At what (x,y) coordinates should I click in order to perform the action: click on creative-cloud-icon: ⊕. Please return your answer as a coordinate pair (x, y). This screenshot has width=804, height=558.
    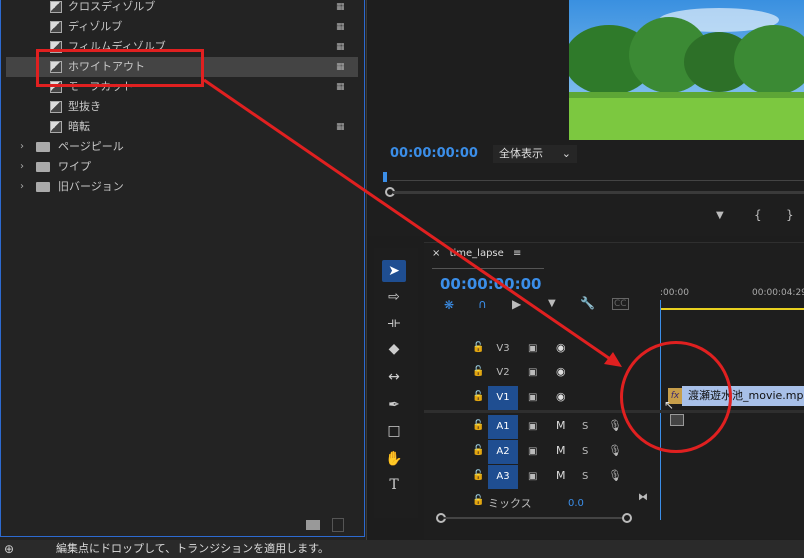
    Looking at the image, I should click on (12, 549).